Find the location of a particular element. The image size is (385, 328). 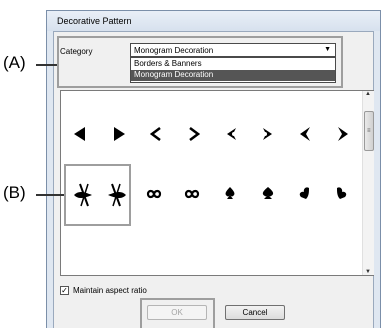

cancel-button: Cancel is located at coordinates (255, 312).